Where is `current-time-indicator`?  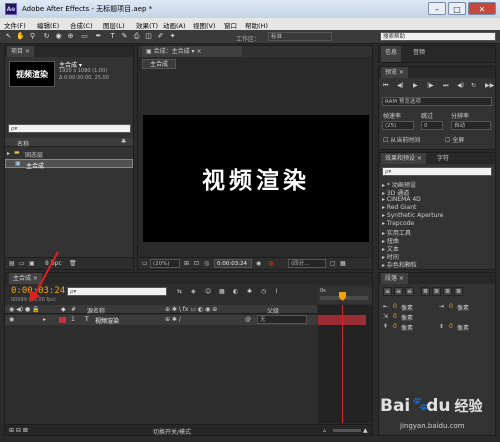
current-time-indicator is located at coordinates (342, 364).